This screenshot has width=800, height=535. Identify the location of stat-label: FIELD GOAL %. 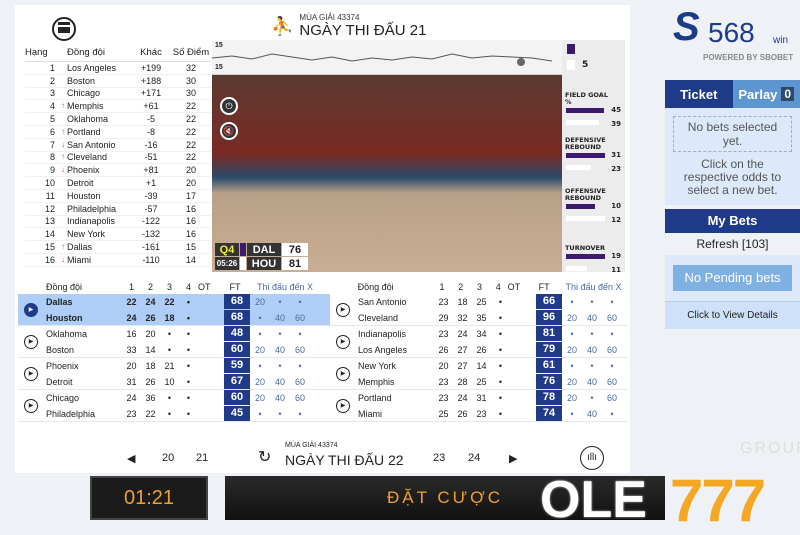
(586, 99).